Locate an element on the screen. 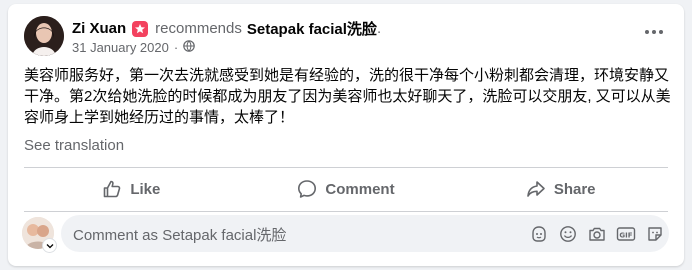  comment-icon is located at coordinates (307, 189).